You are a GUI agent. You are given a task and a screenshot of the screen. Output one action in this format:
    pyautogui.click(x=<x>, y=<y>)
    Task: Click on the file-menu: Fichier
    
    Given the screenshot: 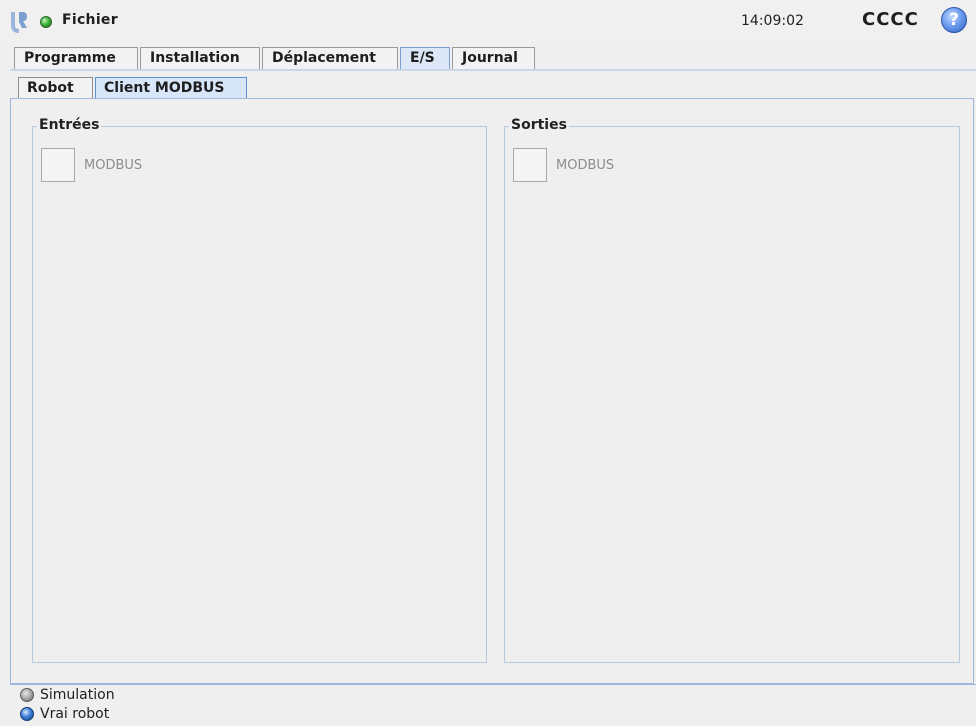 What is the action you would take?
    pyautogui.click(x=90, y=20)
    